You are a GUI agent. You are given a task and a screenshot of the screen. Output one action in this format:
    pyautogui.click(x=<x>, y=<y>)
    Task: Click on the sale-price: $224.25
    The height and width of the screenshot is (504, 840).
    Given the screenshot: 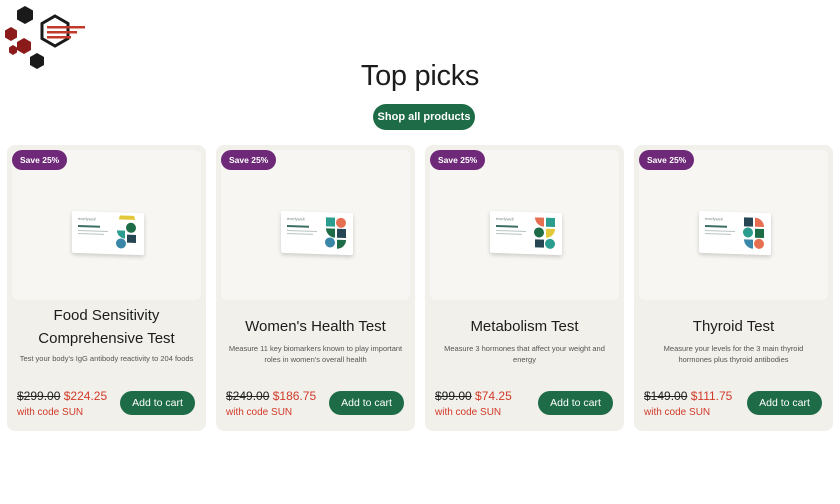 What is the action you would take?
    pyautogui.click(x=85, y=396)
    